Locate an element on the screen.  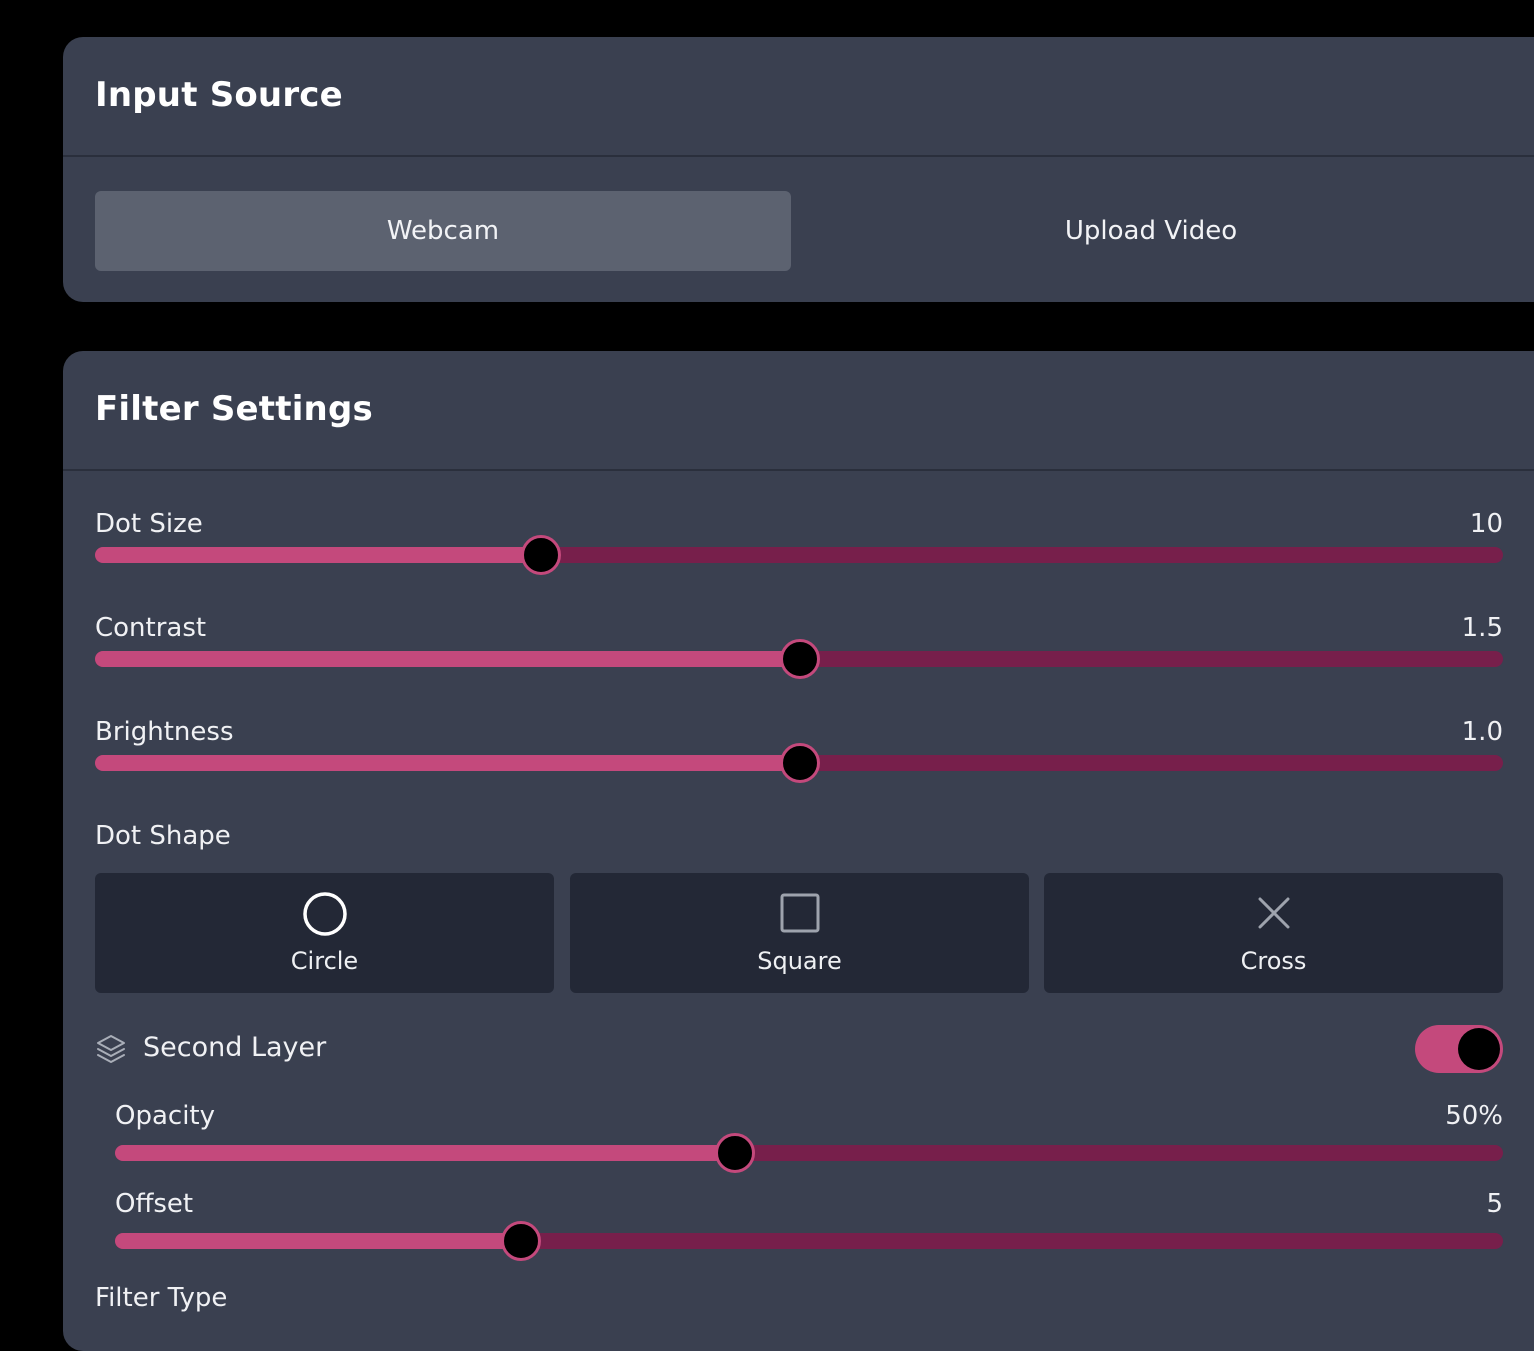
contrast-slider-row: Contrast 1.5 is located at coordinates (799, 646).